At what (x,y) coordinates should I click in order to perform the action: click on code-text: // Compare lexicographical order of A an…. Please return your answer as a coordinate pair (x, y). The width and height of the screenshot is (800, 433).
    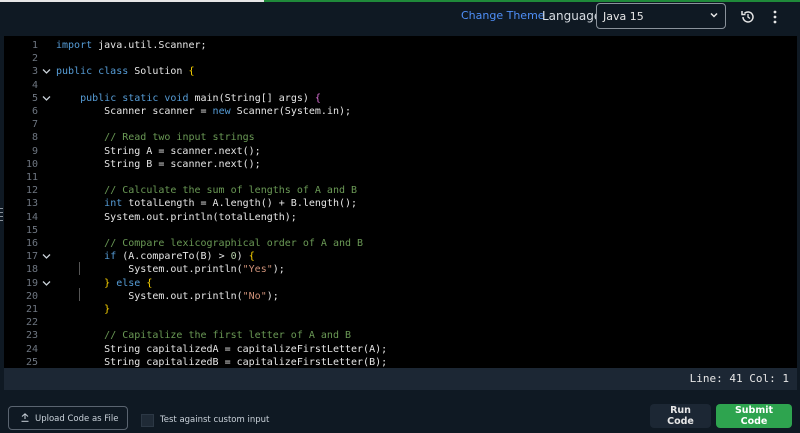
    Looking at the image, I should click on (209, 243).